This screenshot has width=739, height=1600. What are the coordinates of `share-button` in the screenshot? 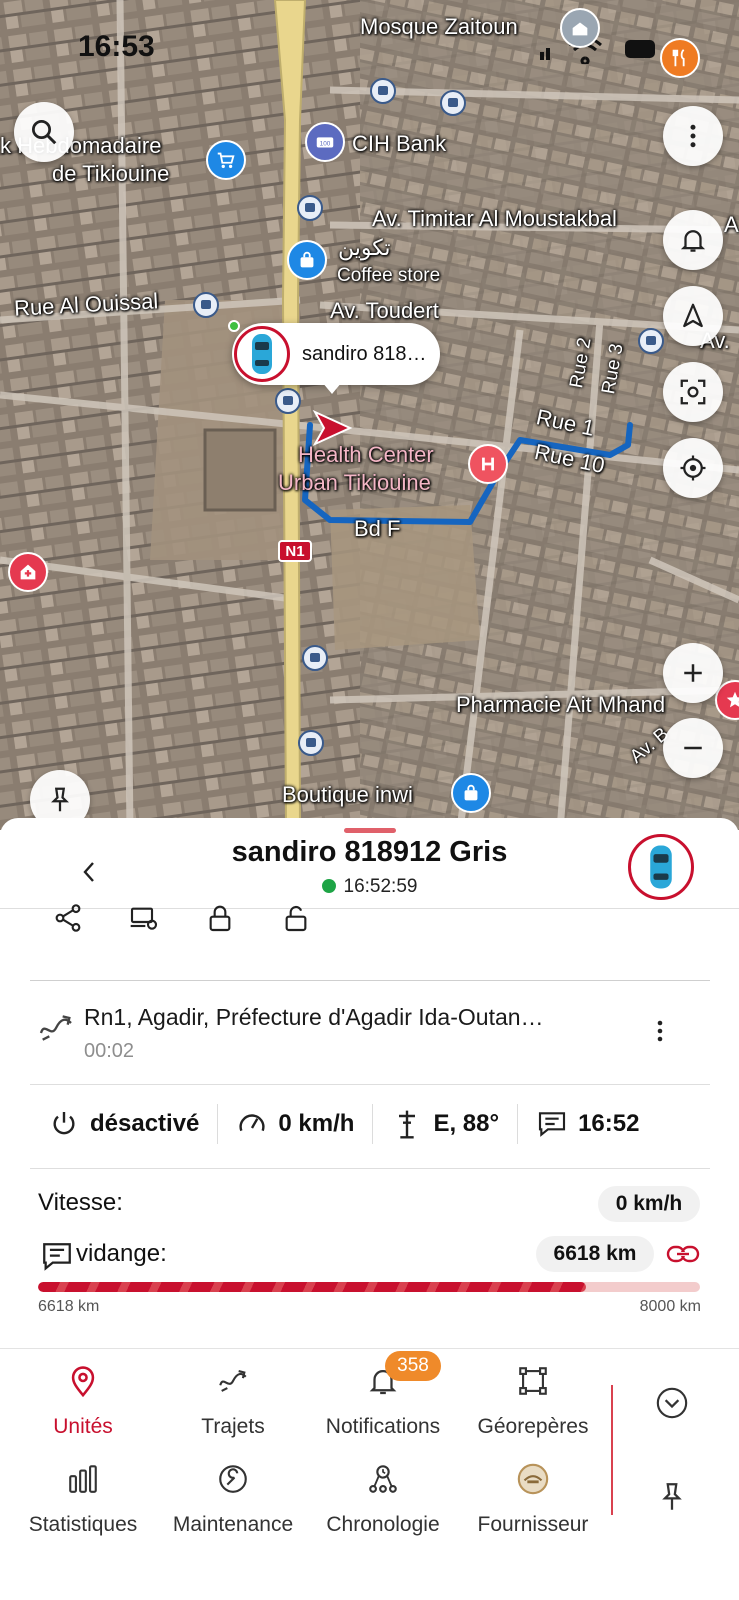 It's located at (68, 918).